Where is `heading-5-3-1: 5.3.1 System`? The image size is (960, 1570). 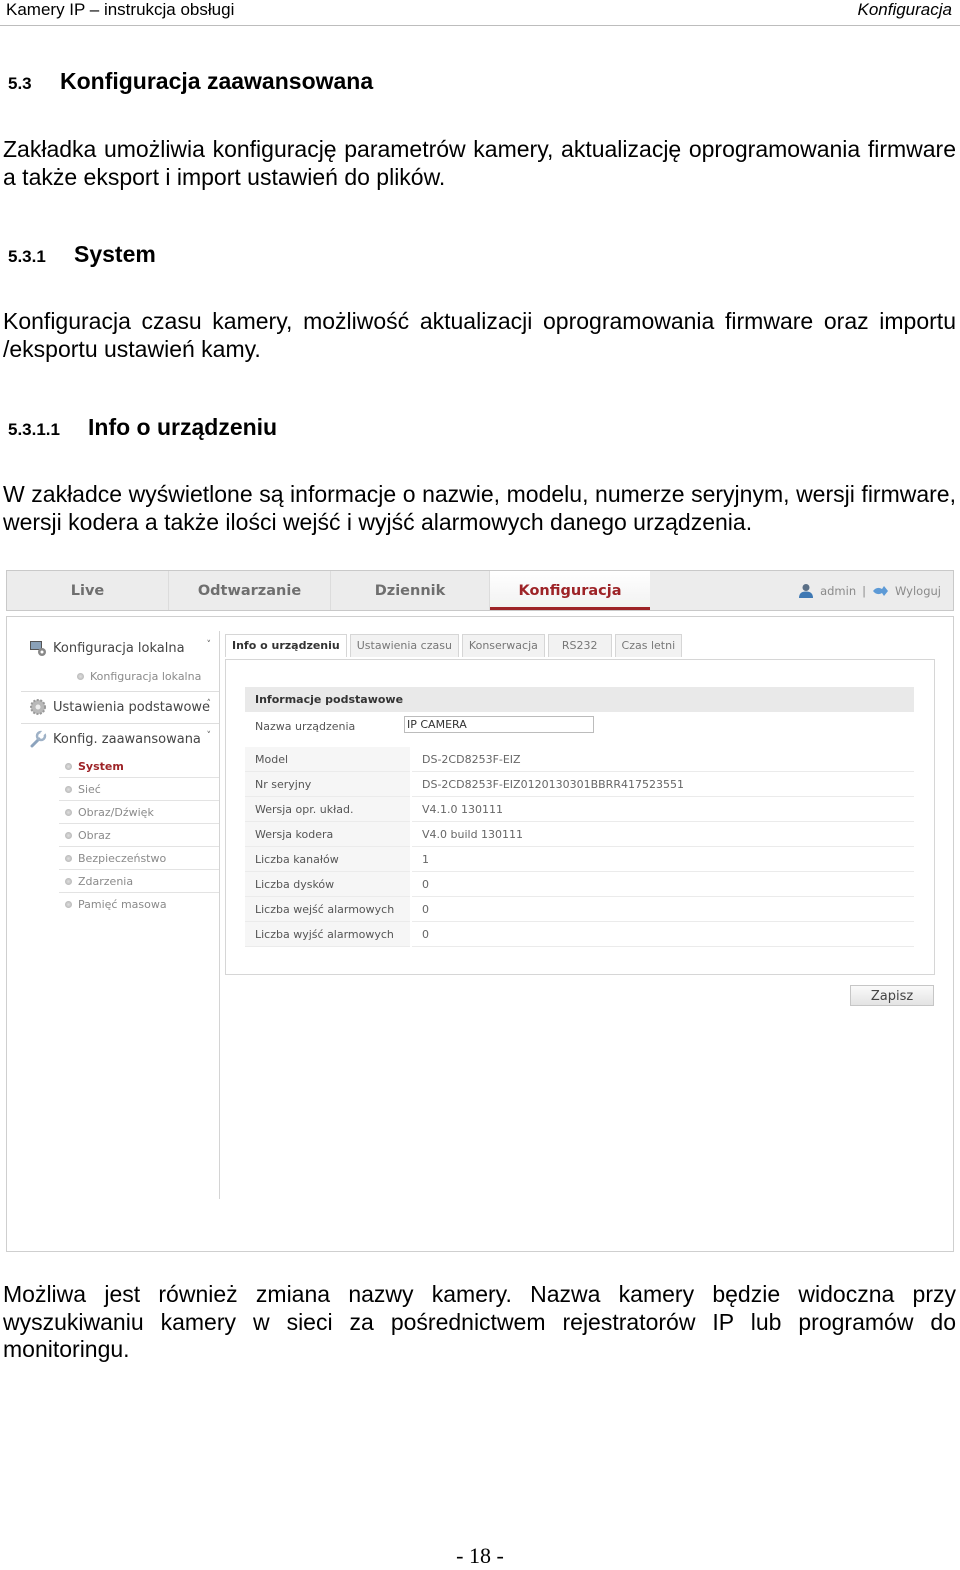 heading-5-3-1: 5.3.1 System is located at coordinates (82, 254).